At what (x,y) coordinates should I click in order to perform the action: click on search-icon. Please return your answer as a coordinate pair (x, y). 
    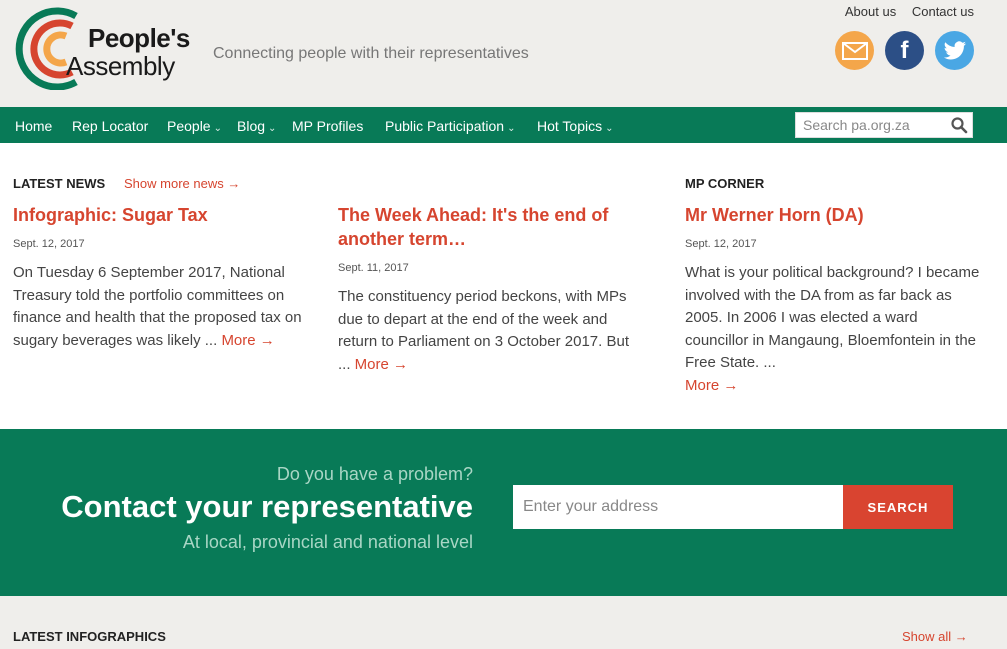
    Looking at the image, I should click on (959, 125).